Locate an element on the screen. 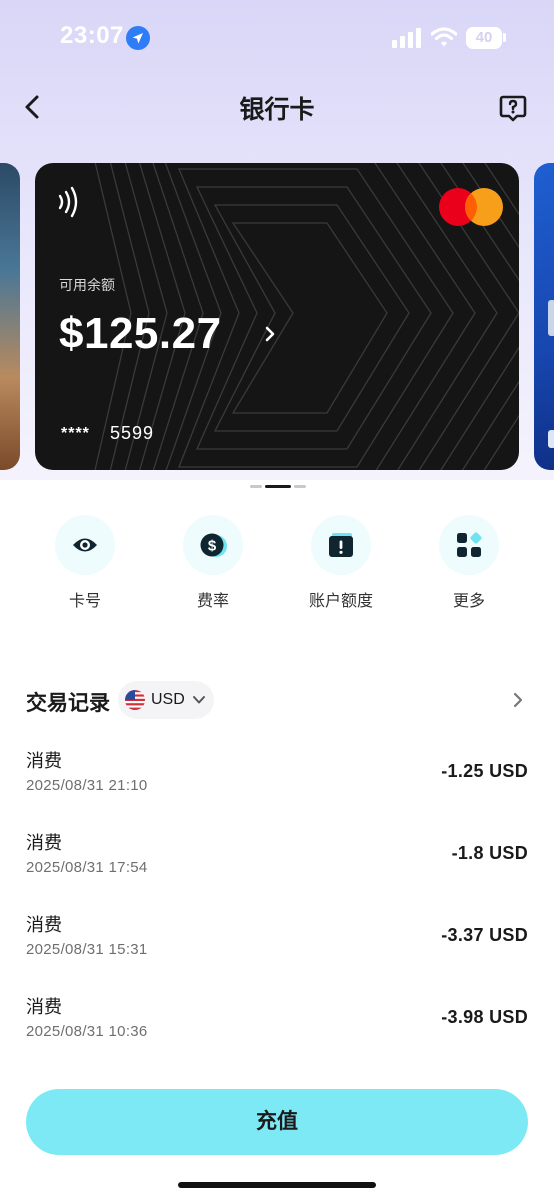  us-flag-icon is located at coordinates (135, 700).